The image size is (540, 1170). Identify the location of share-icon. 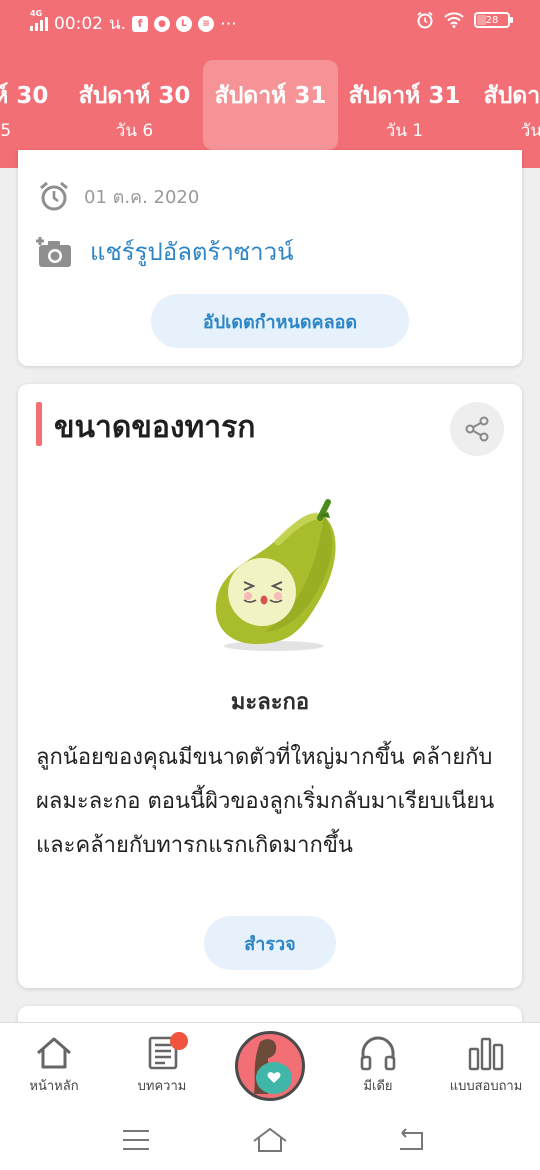
(477, 429).